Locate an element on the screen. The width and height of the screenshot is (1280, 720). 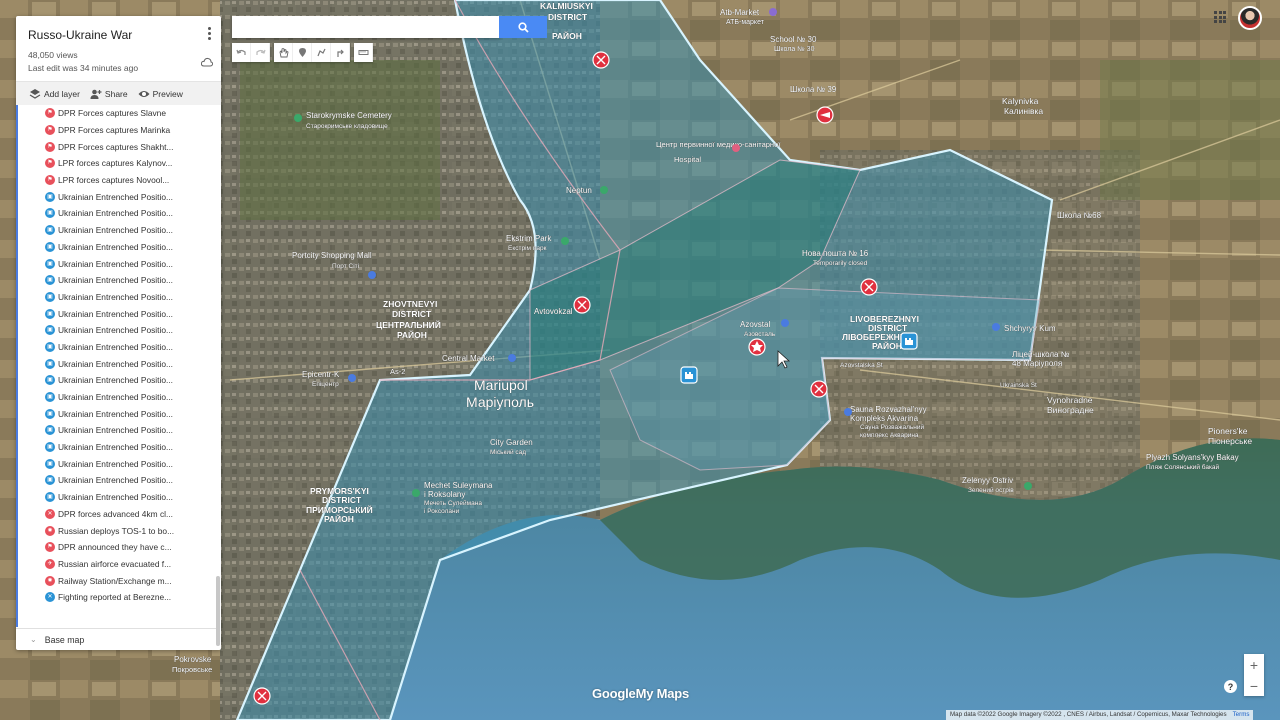
more-options-icon is located at coordinates (209, 33).